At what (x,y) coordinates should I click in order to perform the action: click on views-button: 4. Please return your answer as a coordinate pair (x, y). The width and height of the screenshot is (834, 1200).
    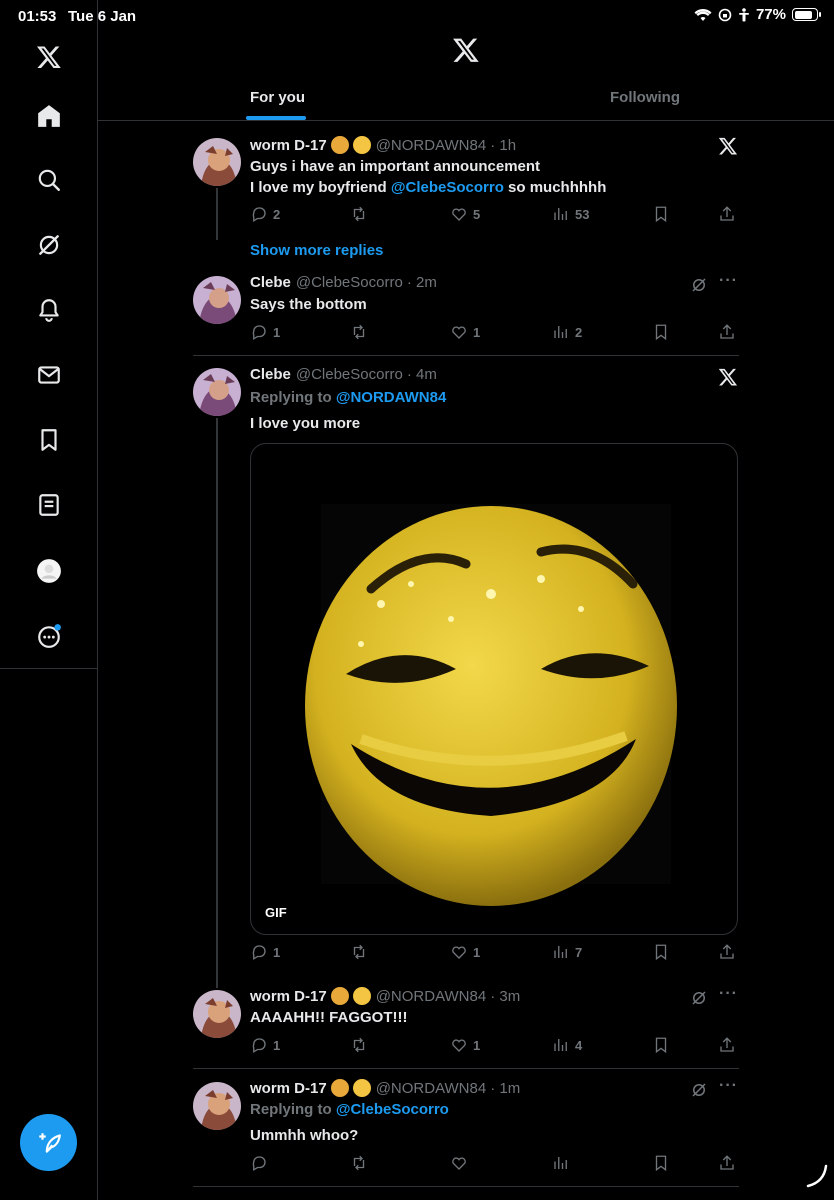
    Looking at the image, I should click on (567, 1045).